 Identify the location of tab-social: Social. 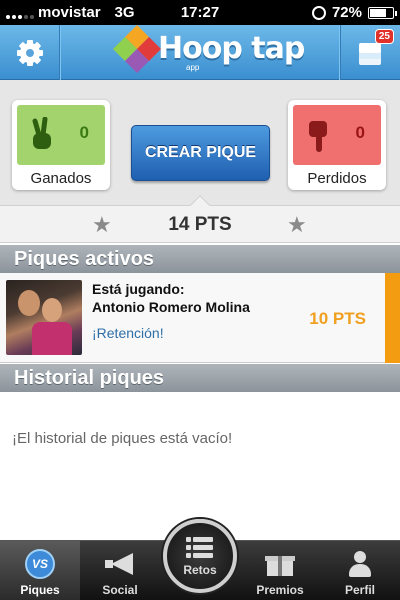
(120, 570).